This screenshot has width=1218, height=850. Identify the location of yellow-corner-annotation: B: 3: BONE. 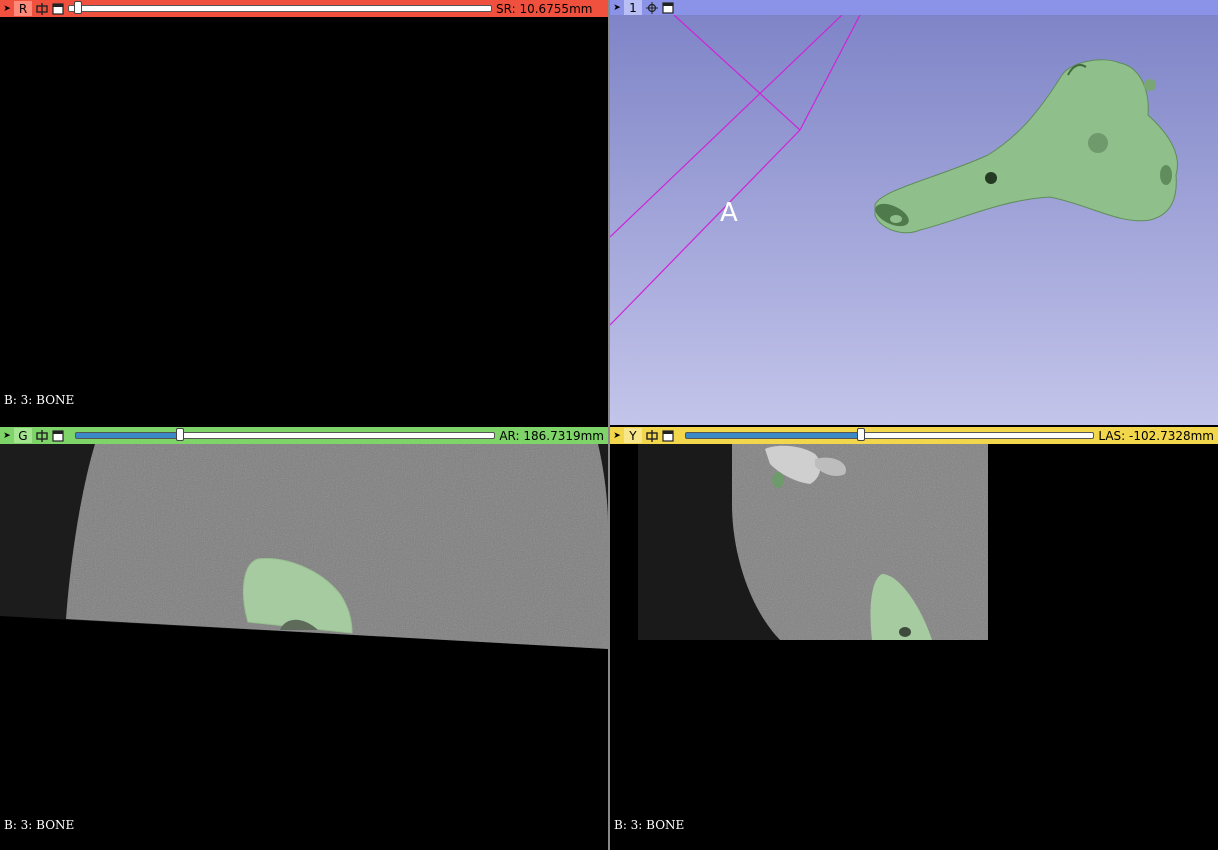
(649, 825).